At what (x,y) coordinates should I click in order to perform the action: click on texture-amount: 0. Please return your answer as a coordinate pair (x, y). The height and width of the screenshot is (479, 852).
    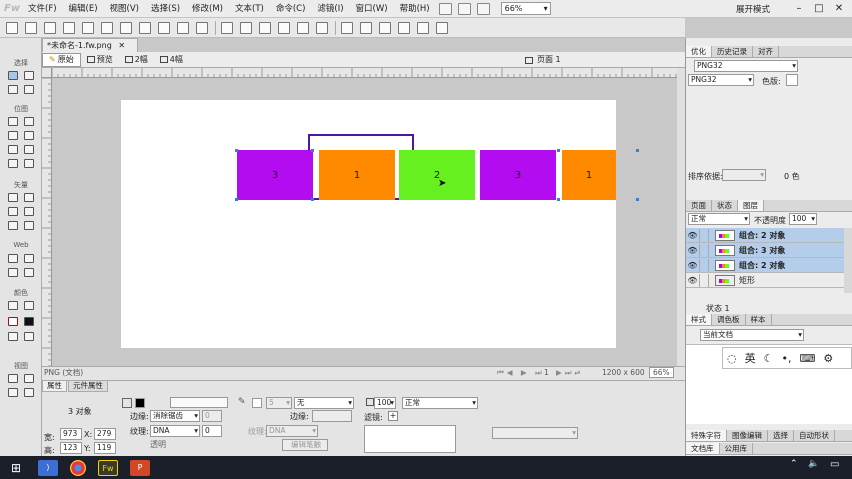
    Looking at the image, I should click on (212, 431).